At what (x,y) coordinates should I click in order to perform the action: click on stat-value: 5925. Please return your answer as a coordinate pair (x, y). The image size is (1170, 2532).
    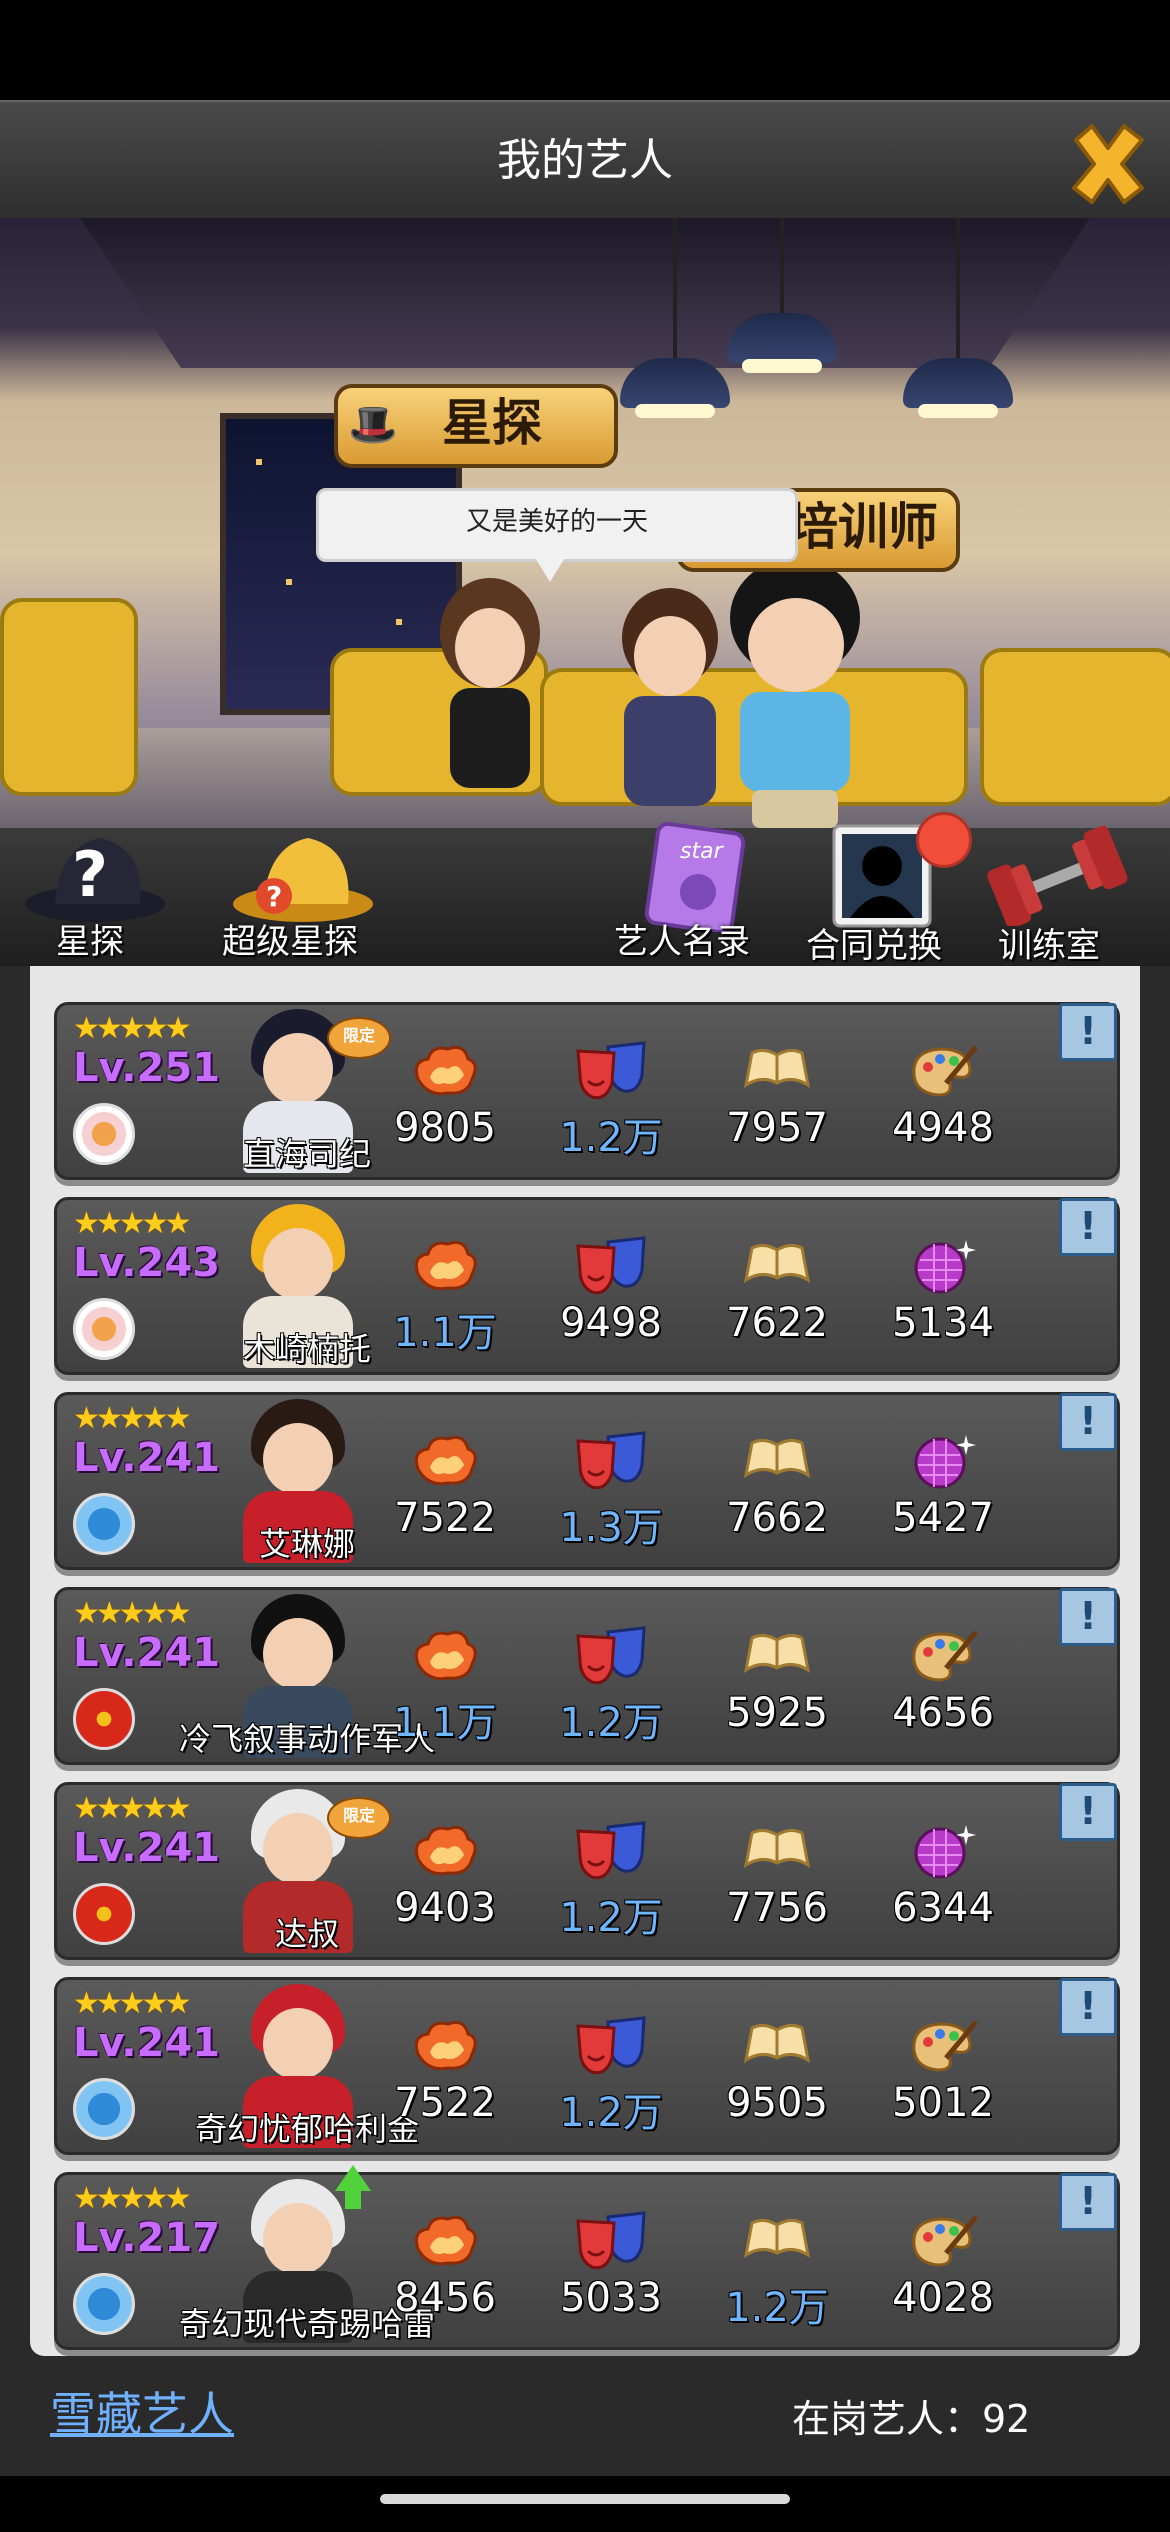
    Looking at the image, I should click on (777, 1713).